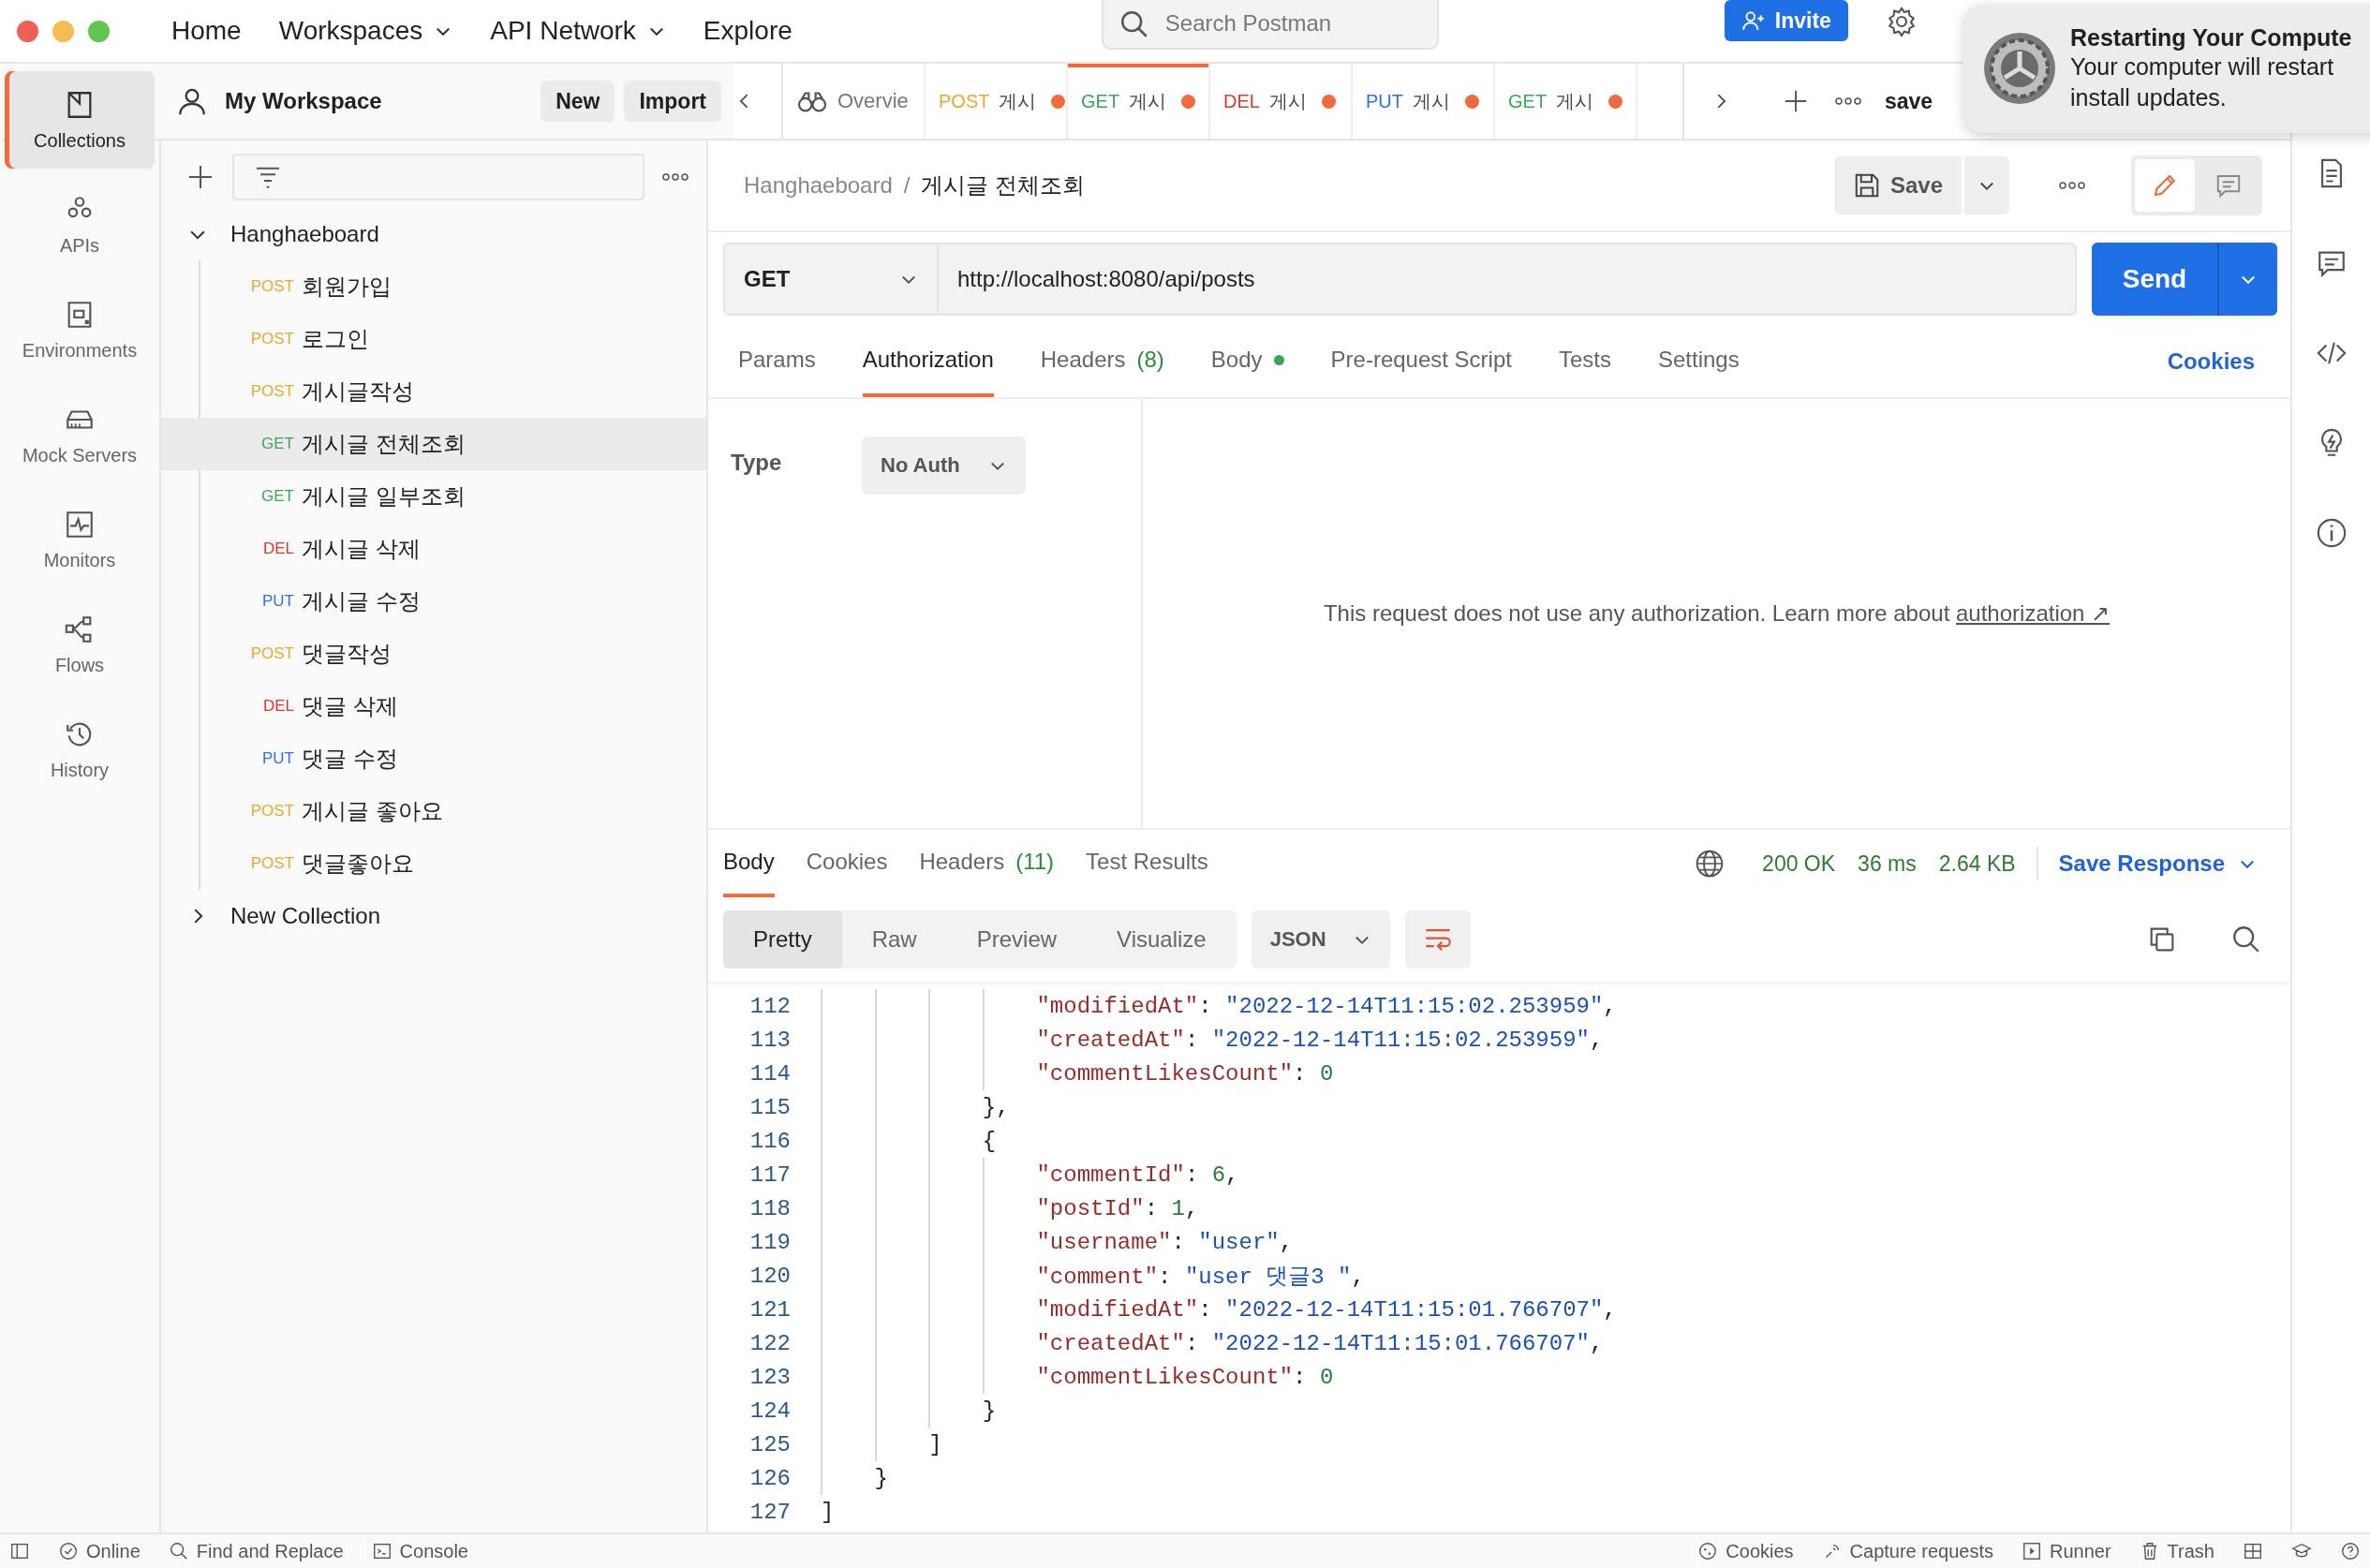 Image resolution: width=2370 pixels, height=1568 pixels. Describe the element at coordinates (1162, 939) in the screenshot. I see `view-mode-tab: Visualize` at that location.